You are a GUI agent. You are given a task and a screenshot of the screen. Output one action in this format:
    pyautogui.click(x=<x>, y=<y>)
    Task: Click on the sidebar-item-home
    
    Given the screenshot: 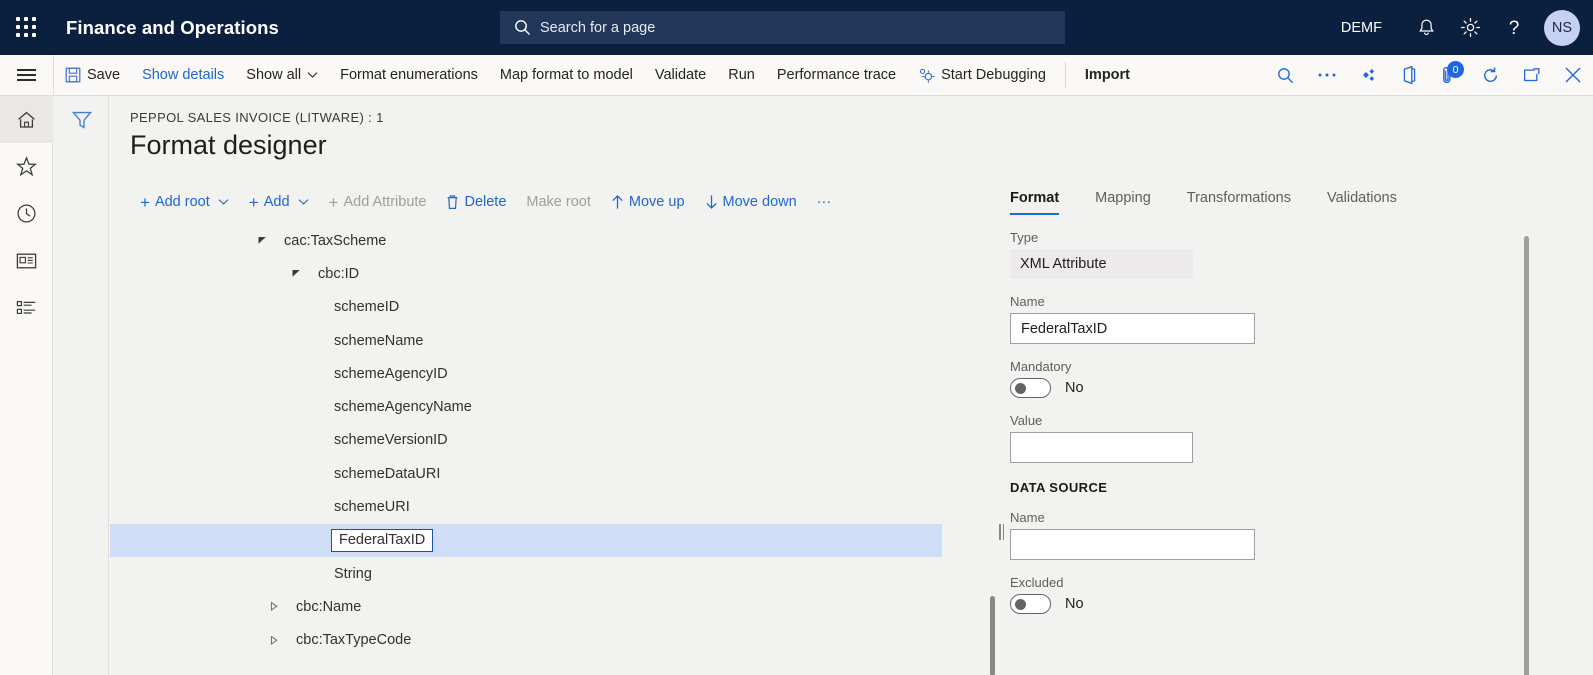 What is the action you would take?
    pyautogui.click(x=26, y=119)
    